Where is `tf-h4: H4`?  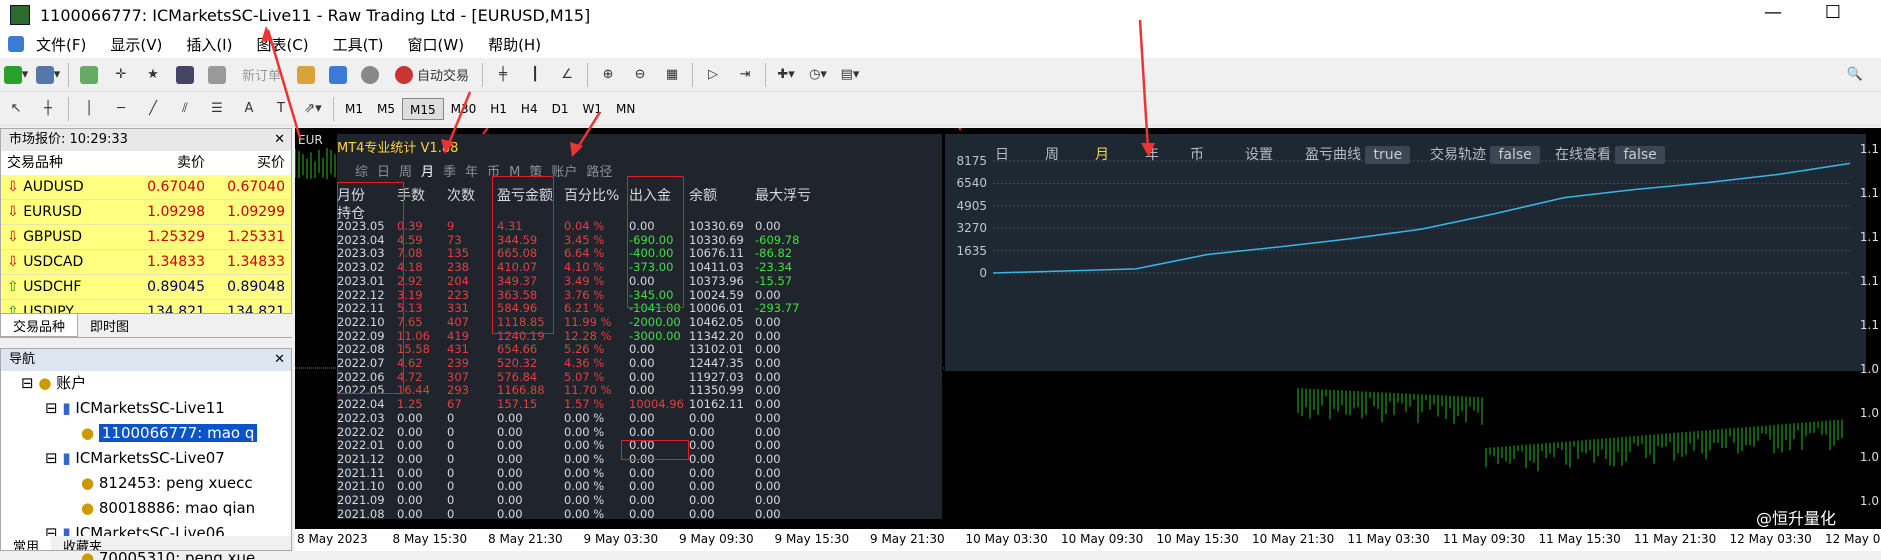
tf-h4: H4 is located at coordinates (529, 109).